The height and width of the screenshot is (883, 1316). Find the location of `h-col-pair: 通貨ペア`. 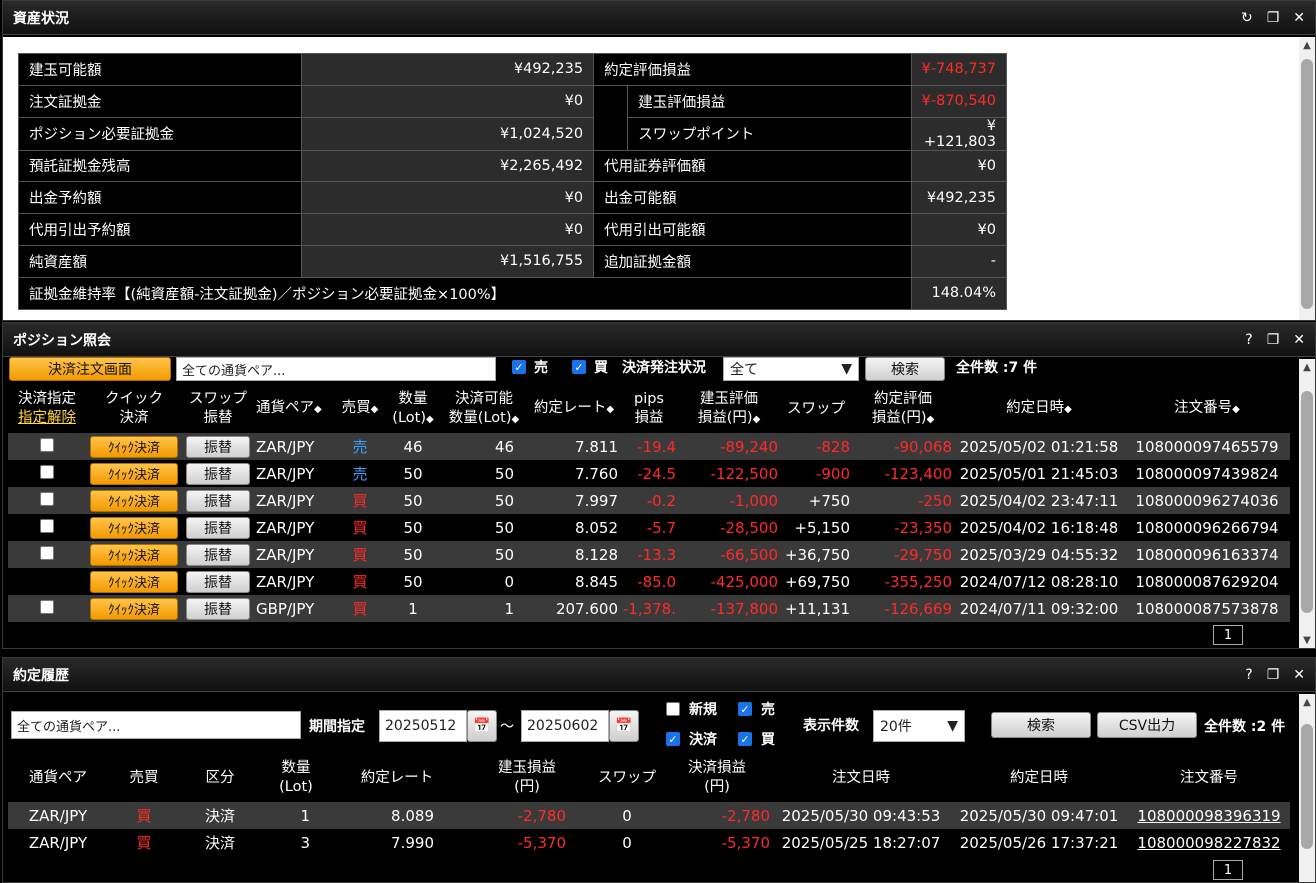

h-col-pair: 通貨ペア is located at coordinates (58, 778).